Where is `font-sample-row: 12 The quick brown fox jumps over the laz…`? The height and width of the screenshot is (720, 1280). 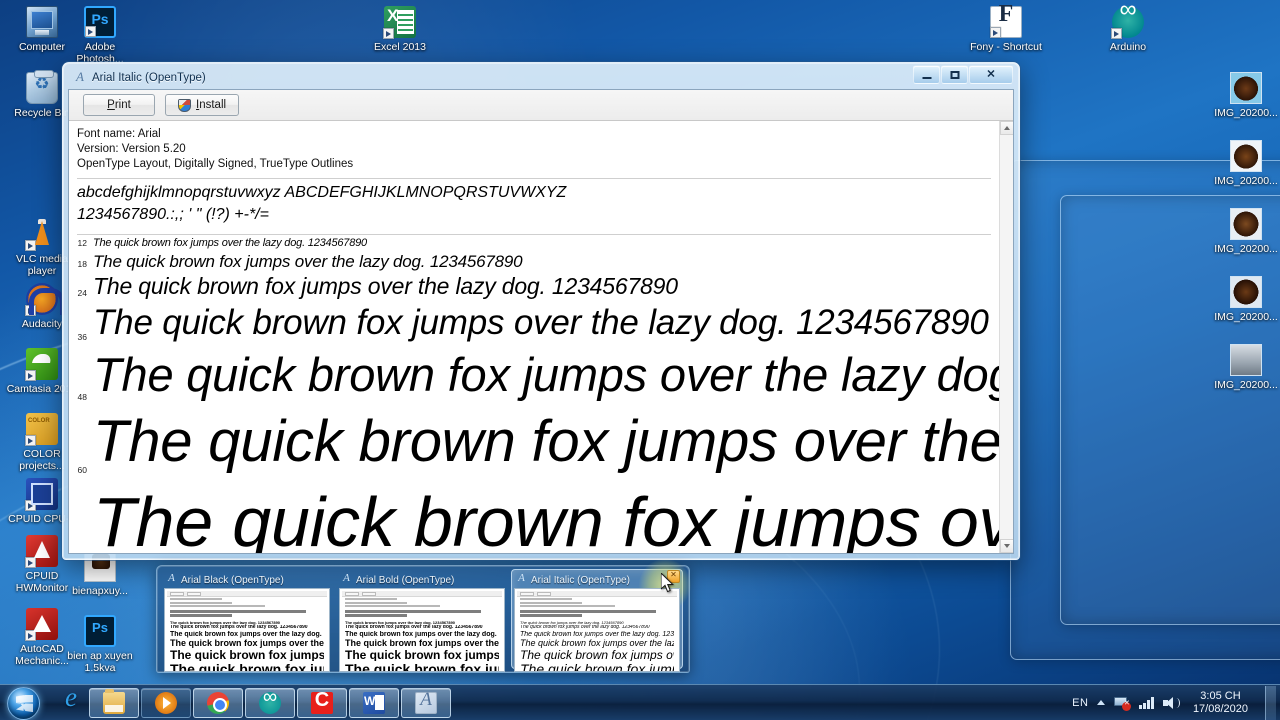 font-sample-row: 12 The quick brown fox jumps over the laz… is located at coordinates (534, 244).